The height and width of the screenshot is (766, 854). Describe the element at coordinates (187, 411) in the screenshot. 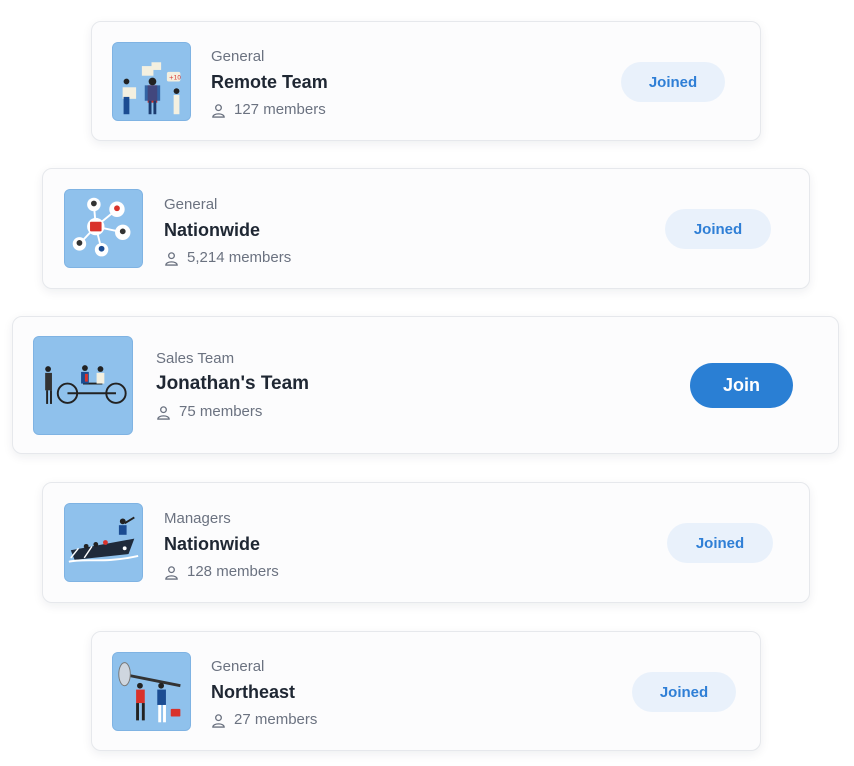

I see `members-count: 75` at that location.